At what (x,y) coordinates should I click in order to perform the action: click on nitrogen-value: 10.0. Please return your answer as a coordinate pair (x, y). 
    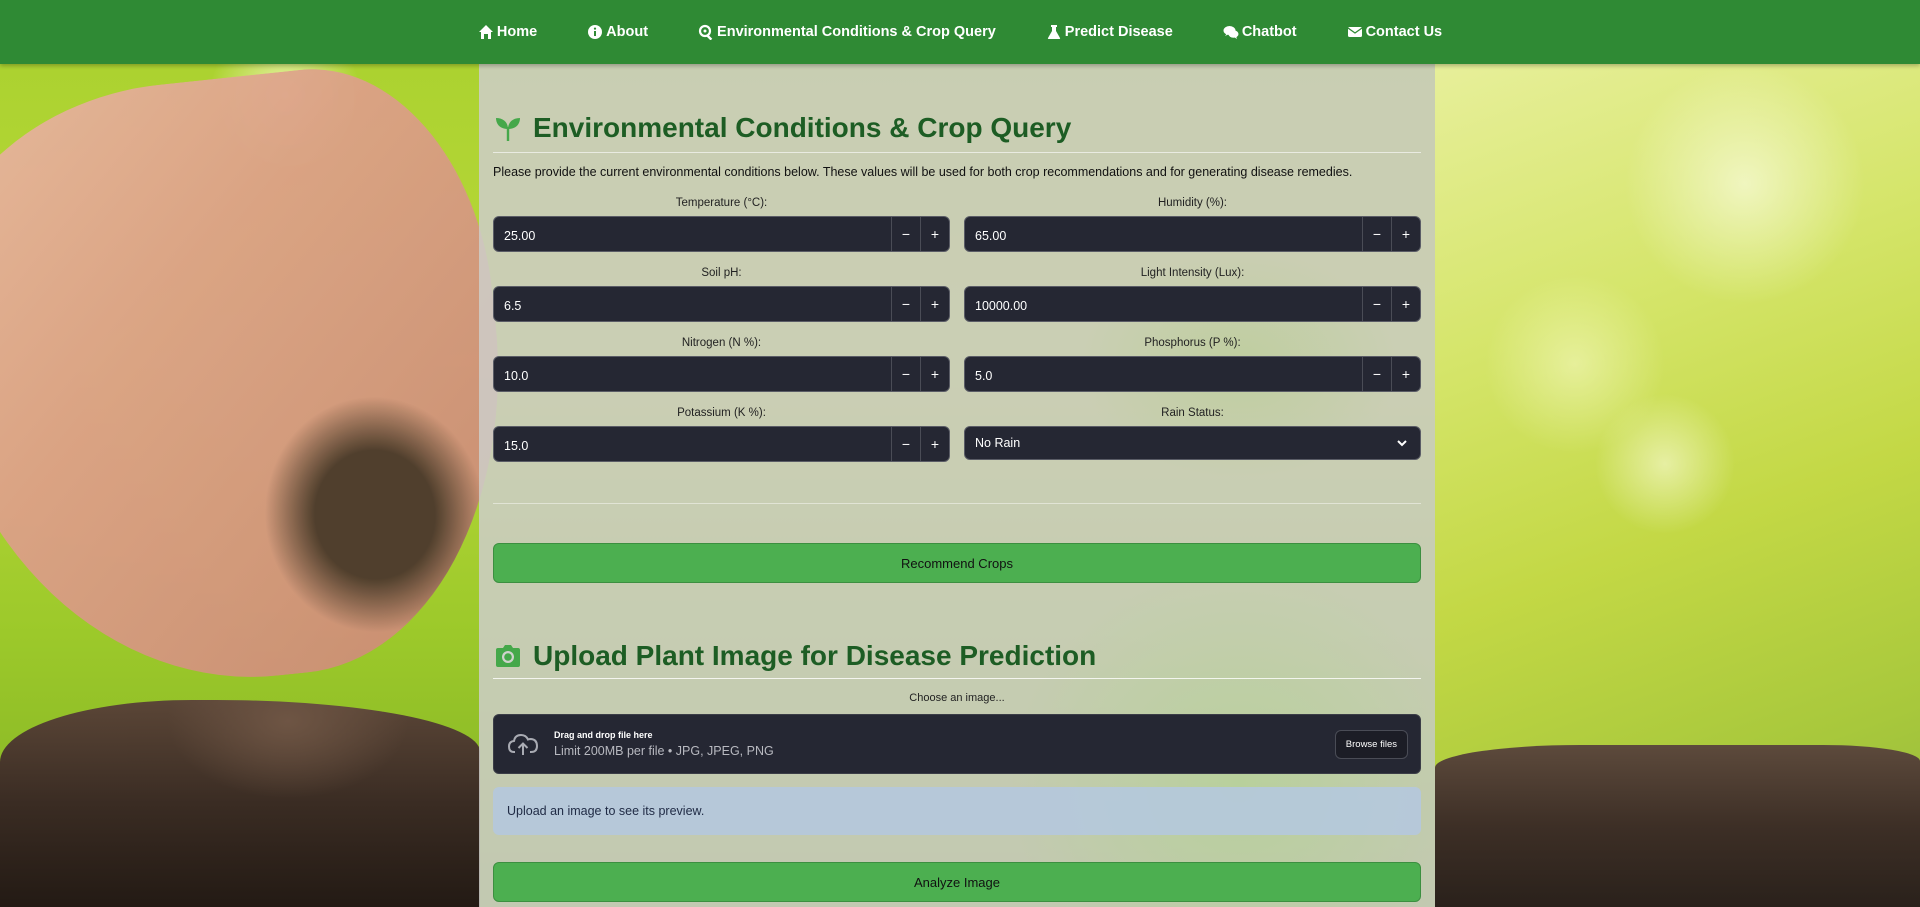
    Looking at the image, I should click on (692, 374).